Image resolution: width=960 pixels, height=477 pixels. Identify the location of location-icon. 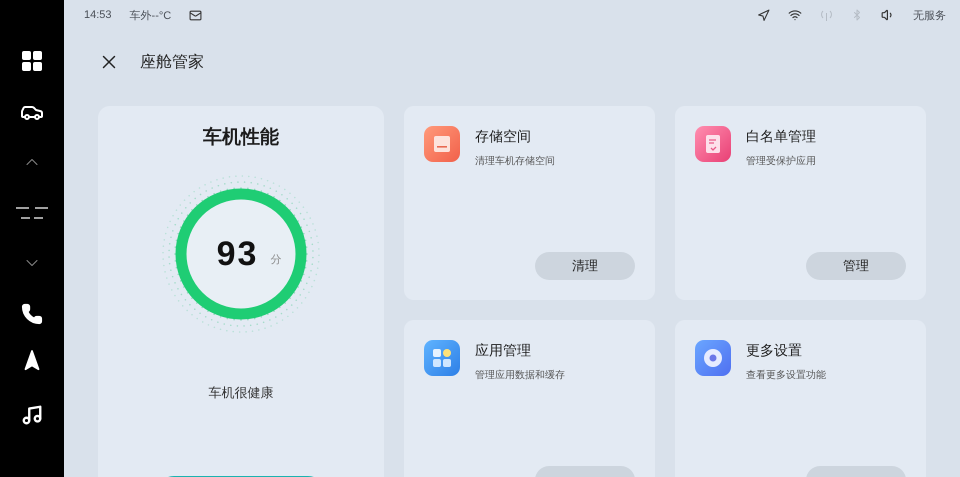
(763, 15).